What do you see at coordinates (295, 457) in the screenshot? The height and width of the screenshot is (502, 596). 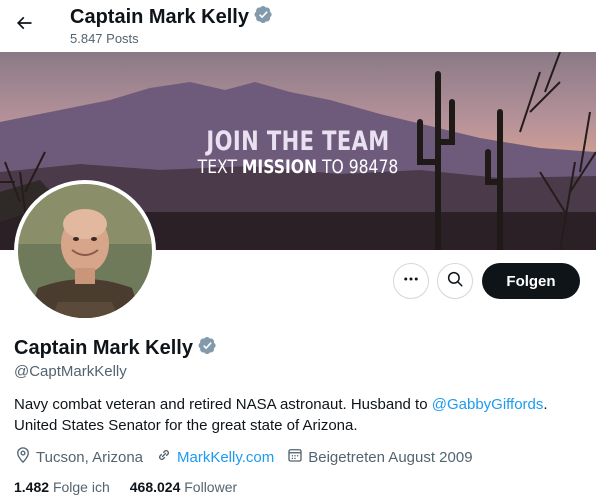 I see `calendar-icon` at bounding box center [295, 457].